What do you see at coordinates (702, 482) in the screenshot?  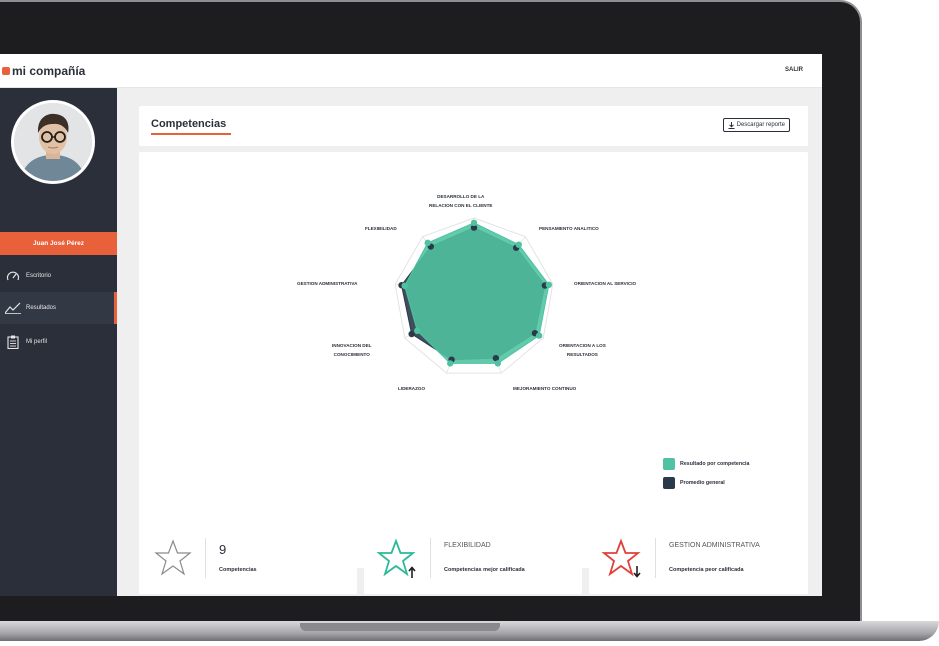 I see `legend-label: Promedio general` at bounding box center [702, 482].